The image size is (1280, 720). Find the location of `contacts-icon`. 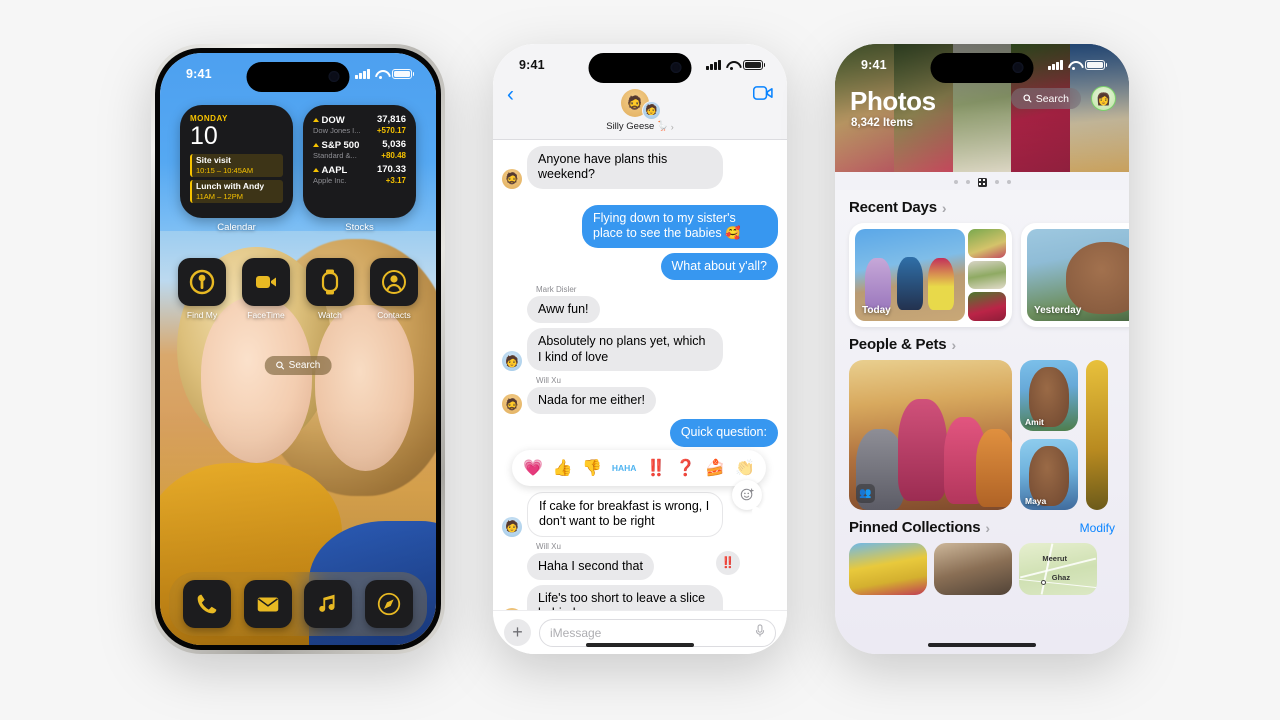

contacts-icon is located at coordinates (394, 282).